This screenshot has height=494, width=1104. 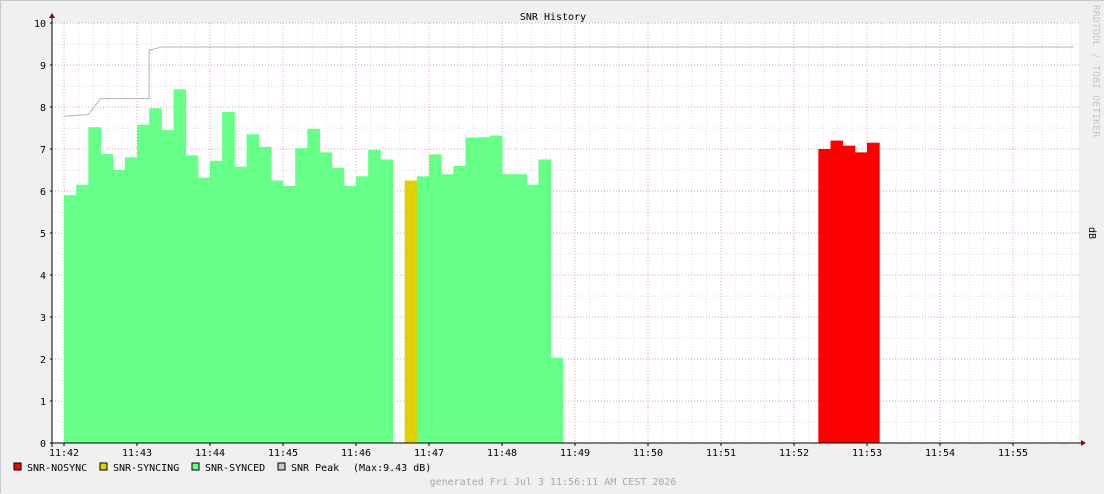 I want to click on x-tick-label: 11:46, so click(x=356, y=453).